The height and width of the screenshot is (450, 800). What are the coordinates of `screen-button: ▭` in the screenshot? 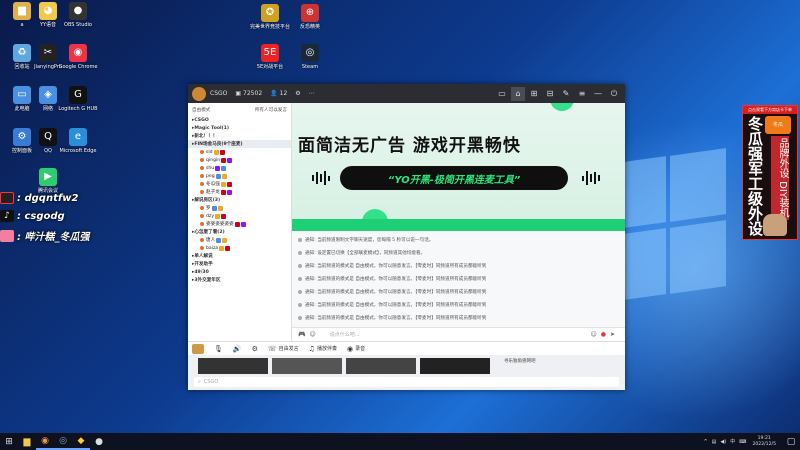 It's located at (502, 94).